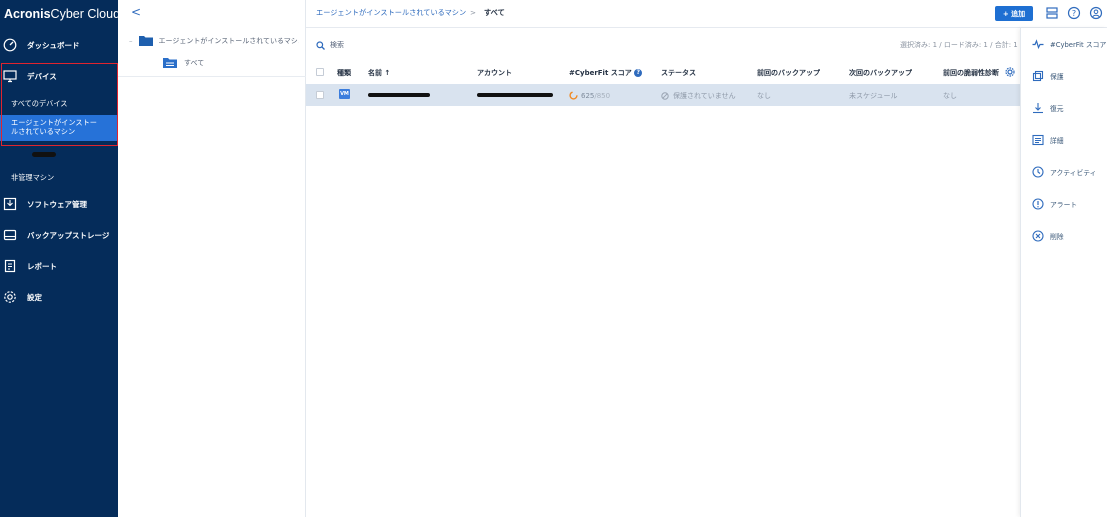  What do you see at coordinates (1096, 13) in the screenshot?
I see `user-account-icon` at bounding box center [1096, 13].